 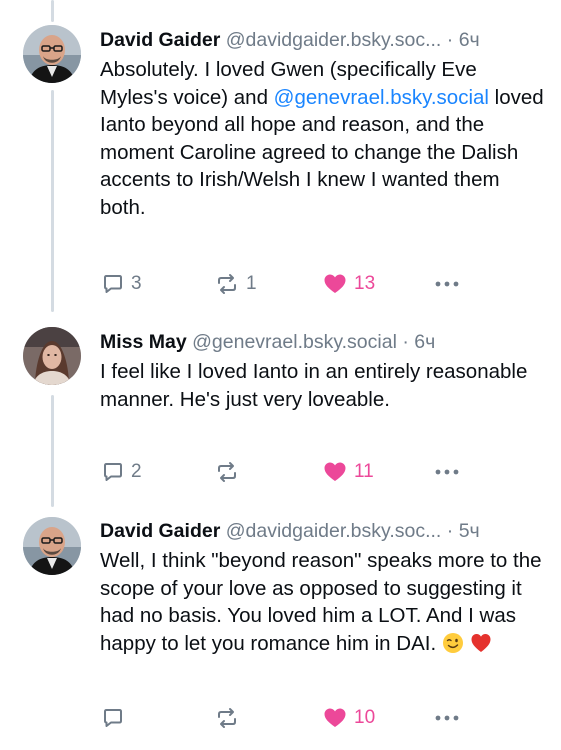 What do you see at coordinates (251, 283) in the screenshot?
I see `repost-count: 1` at bounding box center [251, 283].